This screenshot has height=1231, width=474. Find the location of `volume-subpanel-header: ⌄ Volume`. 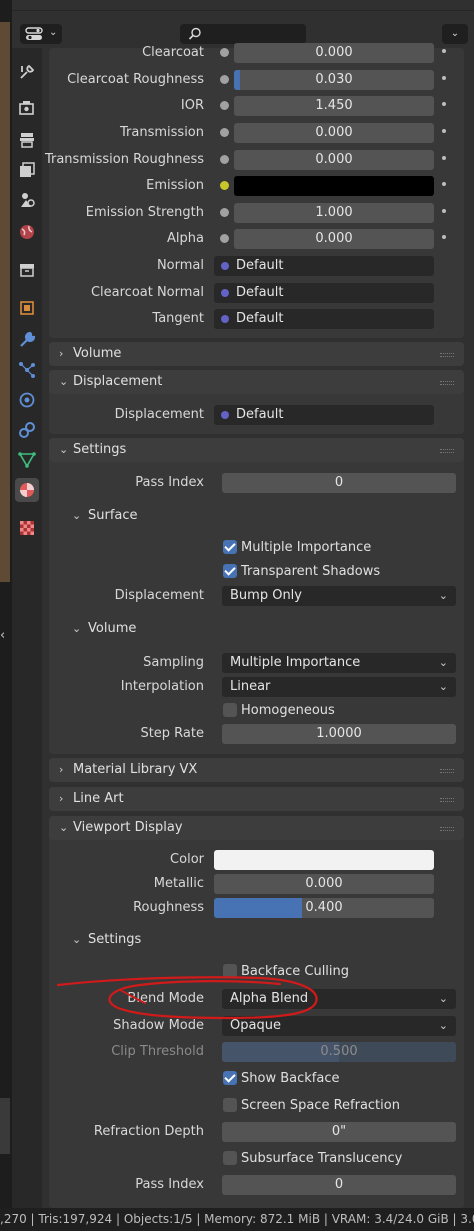

volume-subpanel-header: ⌄ Volume is located at coordinates (262, 629).